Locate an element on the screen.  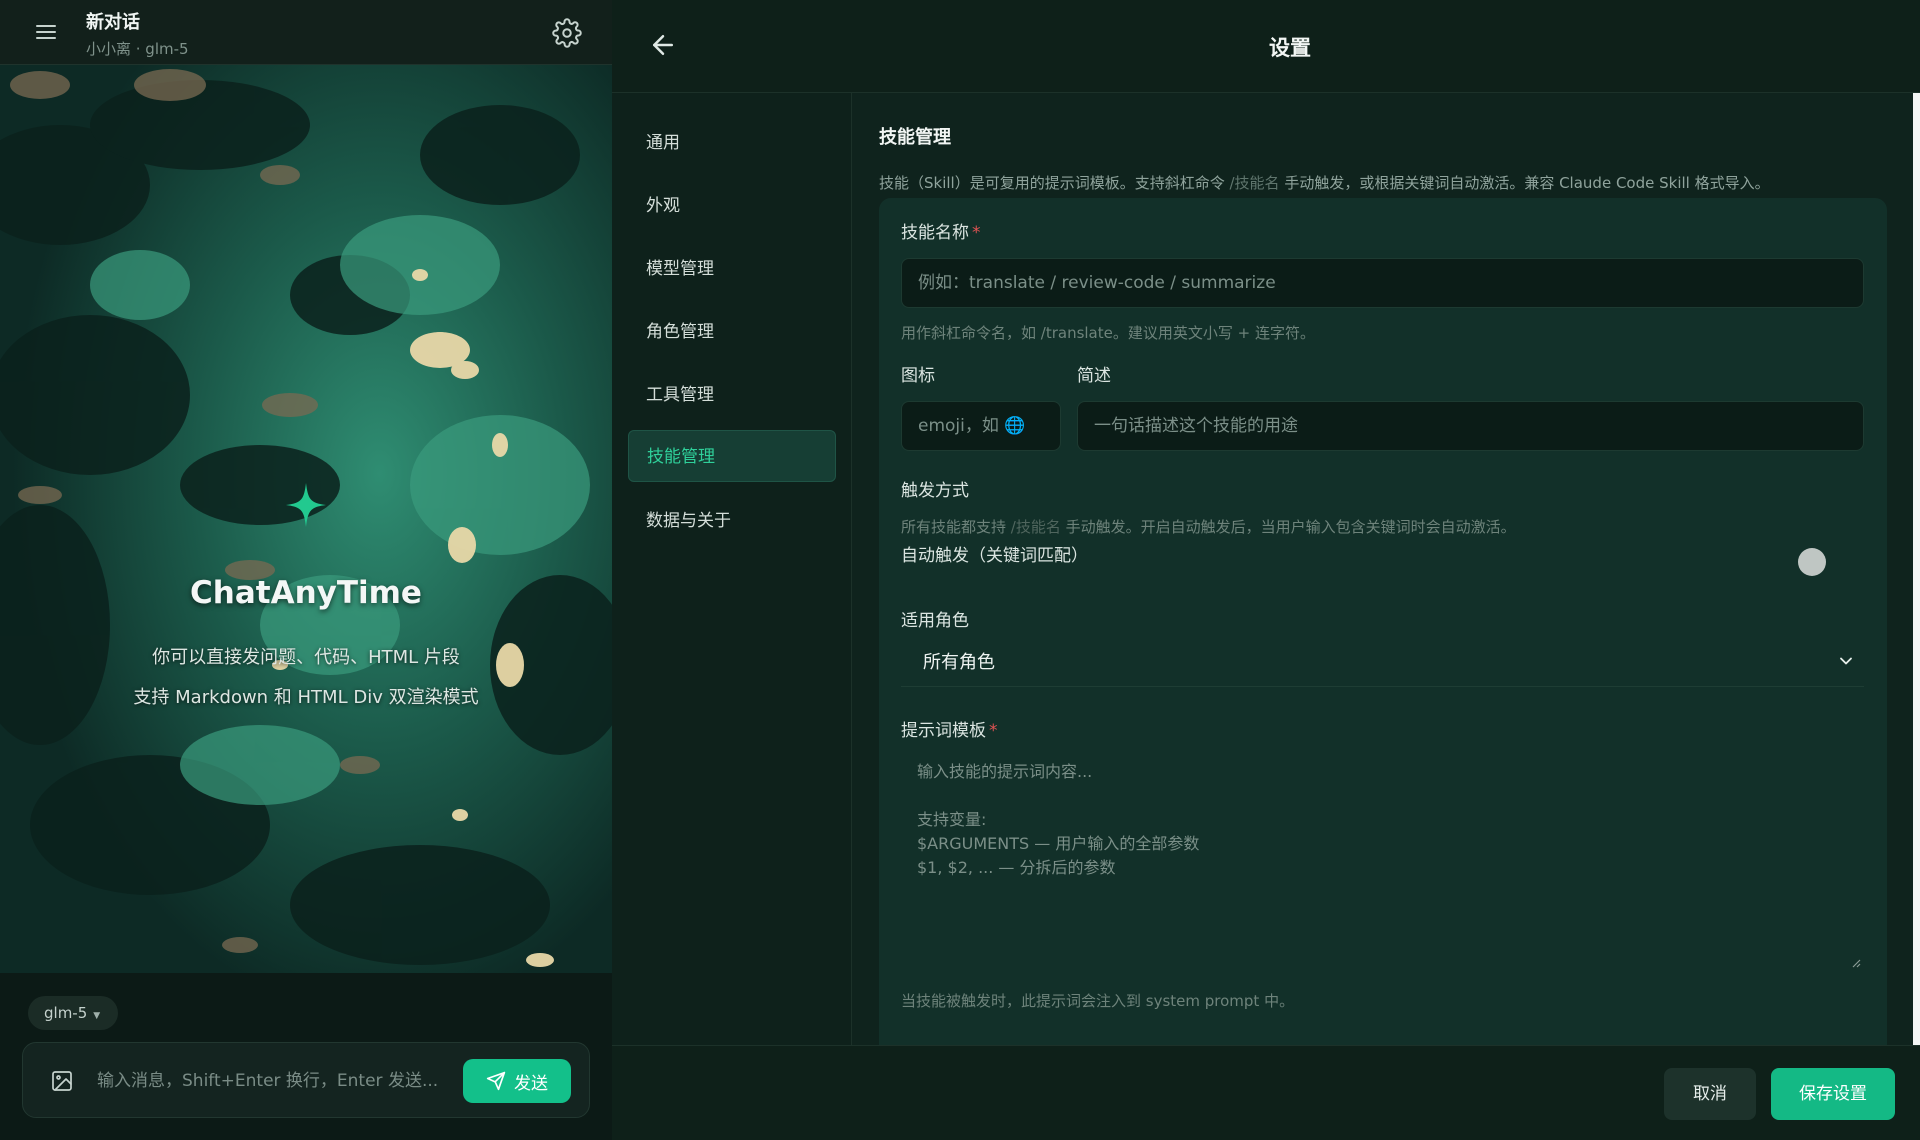
trigger-hint-command: /技能名 is located at coordinates (1035, 527).